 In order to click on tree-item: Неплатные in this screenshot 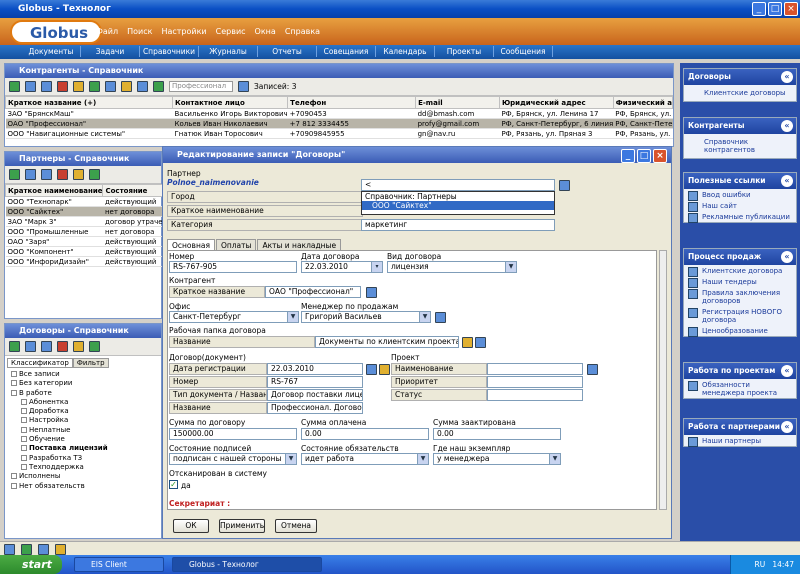, I will do `click(86, 430)`.